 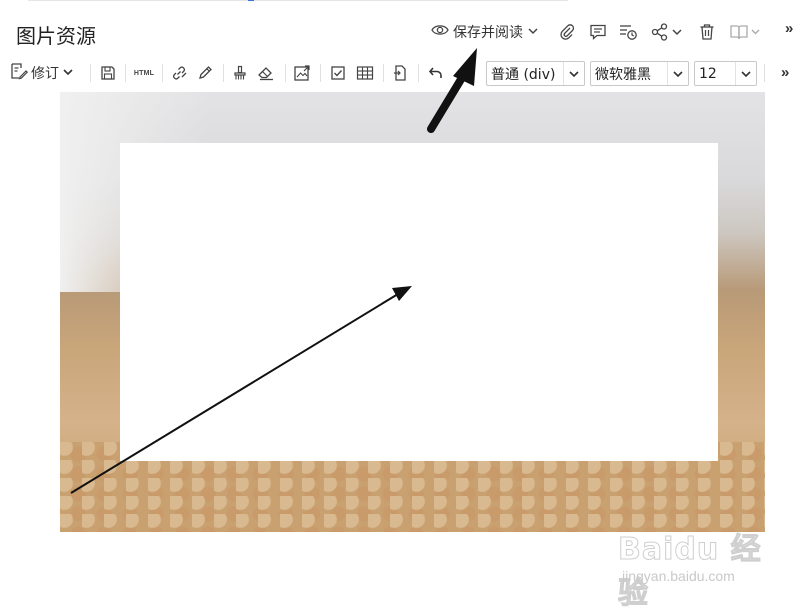 What do you see at coordinates (669, 32) in the screenshot?
I see `share-icon` at bounding box center [669, 32].